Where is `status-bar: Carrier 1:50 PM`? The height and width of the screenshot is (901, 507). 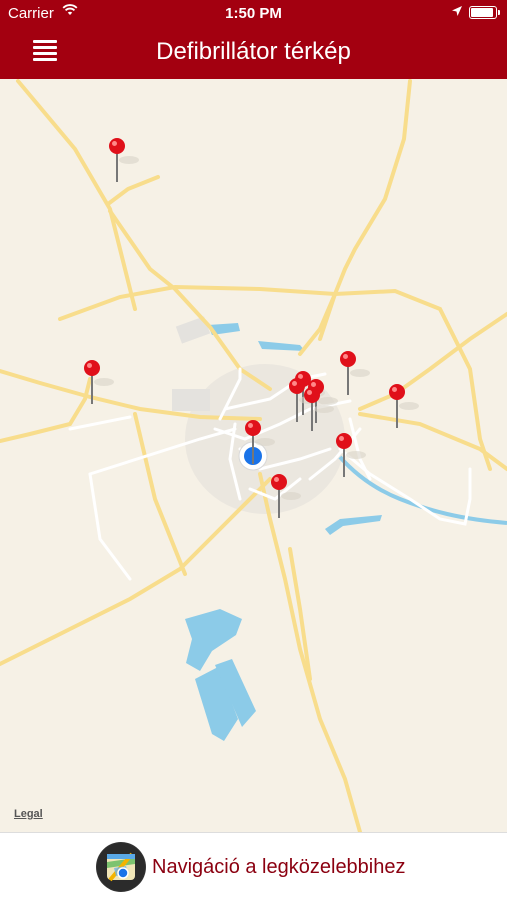
status-bar: Carrier 1:50 PM is located at coordinates (253, 14).